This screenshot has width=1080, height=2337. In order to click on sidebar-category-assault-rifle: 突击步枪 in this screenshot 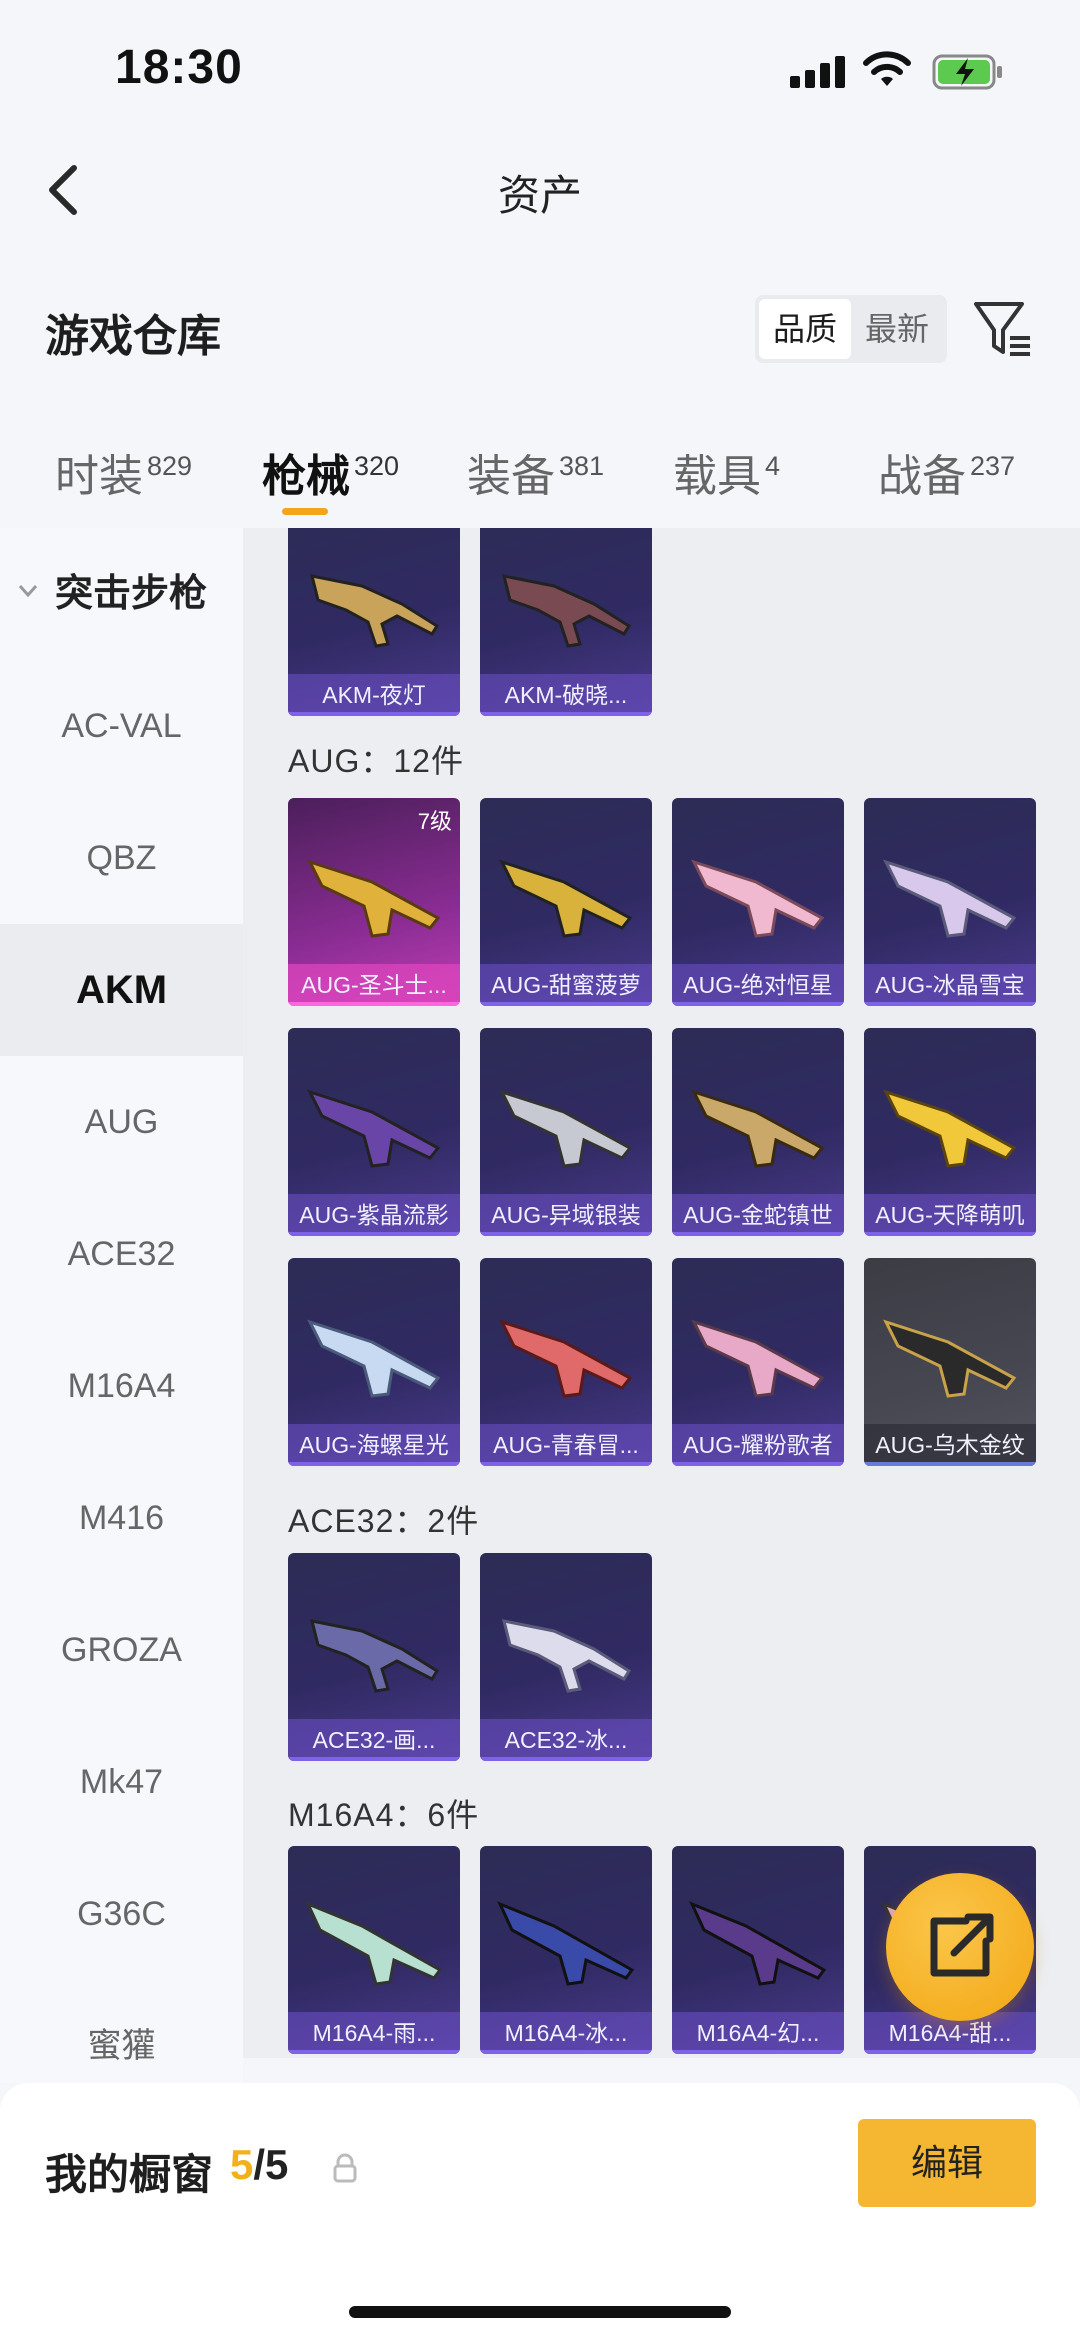, I will do `click(121, 594)`.